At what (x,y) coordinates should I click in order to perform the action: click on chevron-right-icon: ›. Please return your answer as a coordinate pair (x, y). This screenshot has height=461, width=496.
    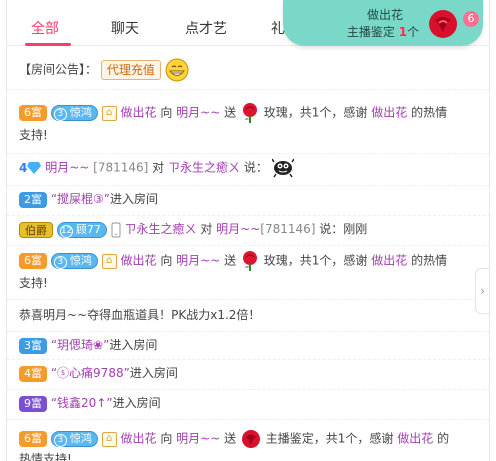
    Looking at the image, I should click on (482, 291).